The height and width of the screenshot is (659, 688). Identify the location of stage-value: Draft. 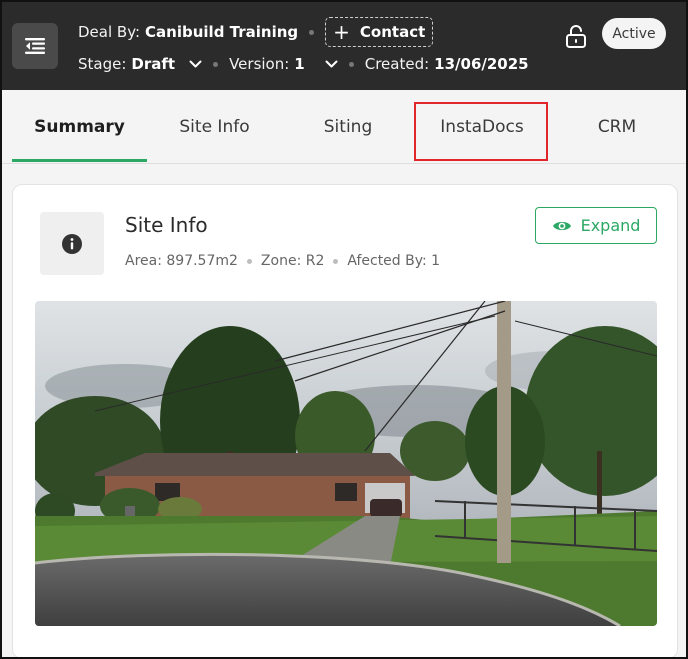
(153, 64).